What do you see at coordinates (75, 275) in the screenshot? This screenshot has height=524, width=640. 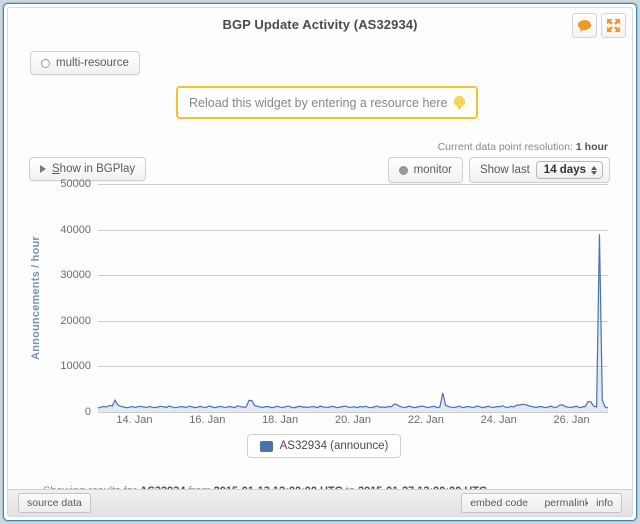 I see `y-tick-label: 30000` at bounding box center [75, 275].